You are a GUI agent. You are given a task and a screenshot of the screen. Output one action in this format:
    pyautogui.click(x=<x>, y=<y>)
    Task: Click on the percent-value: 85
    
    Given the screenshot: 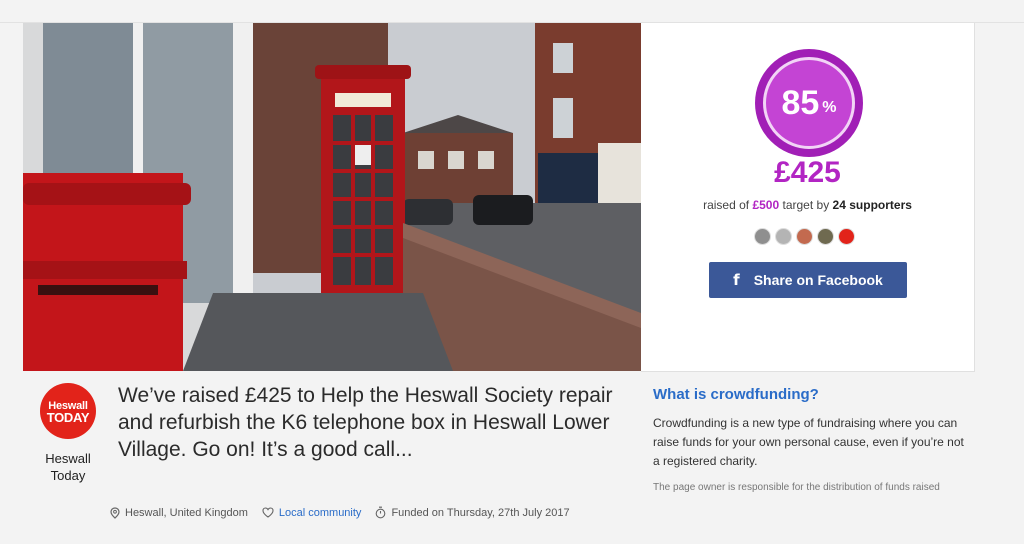 What is the action you would take?
    pyautogui.click(x=800, y=102)
    